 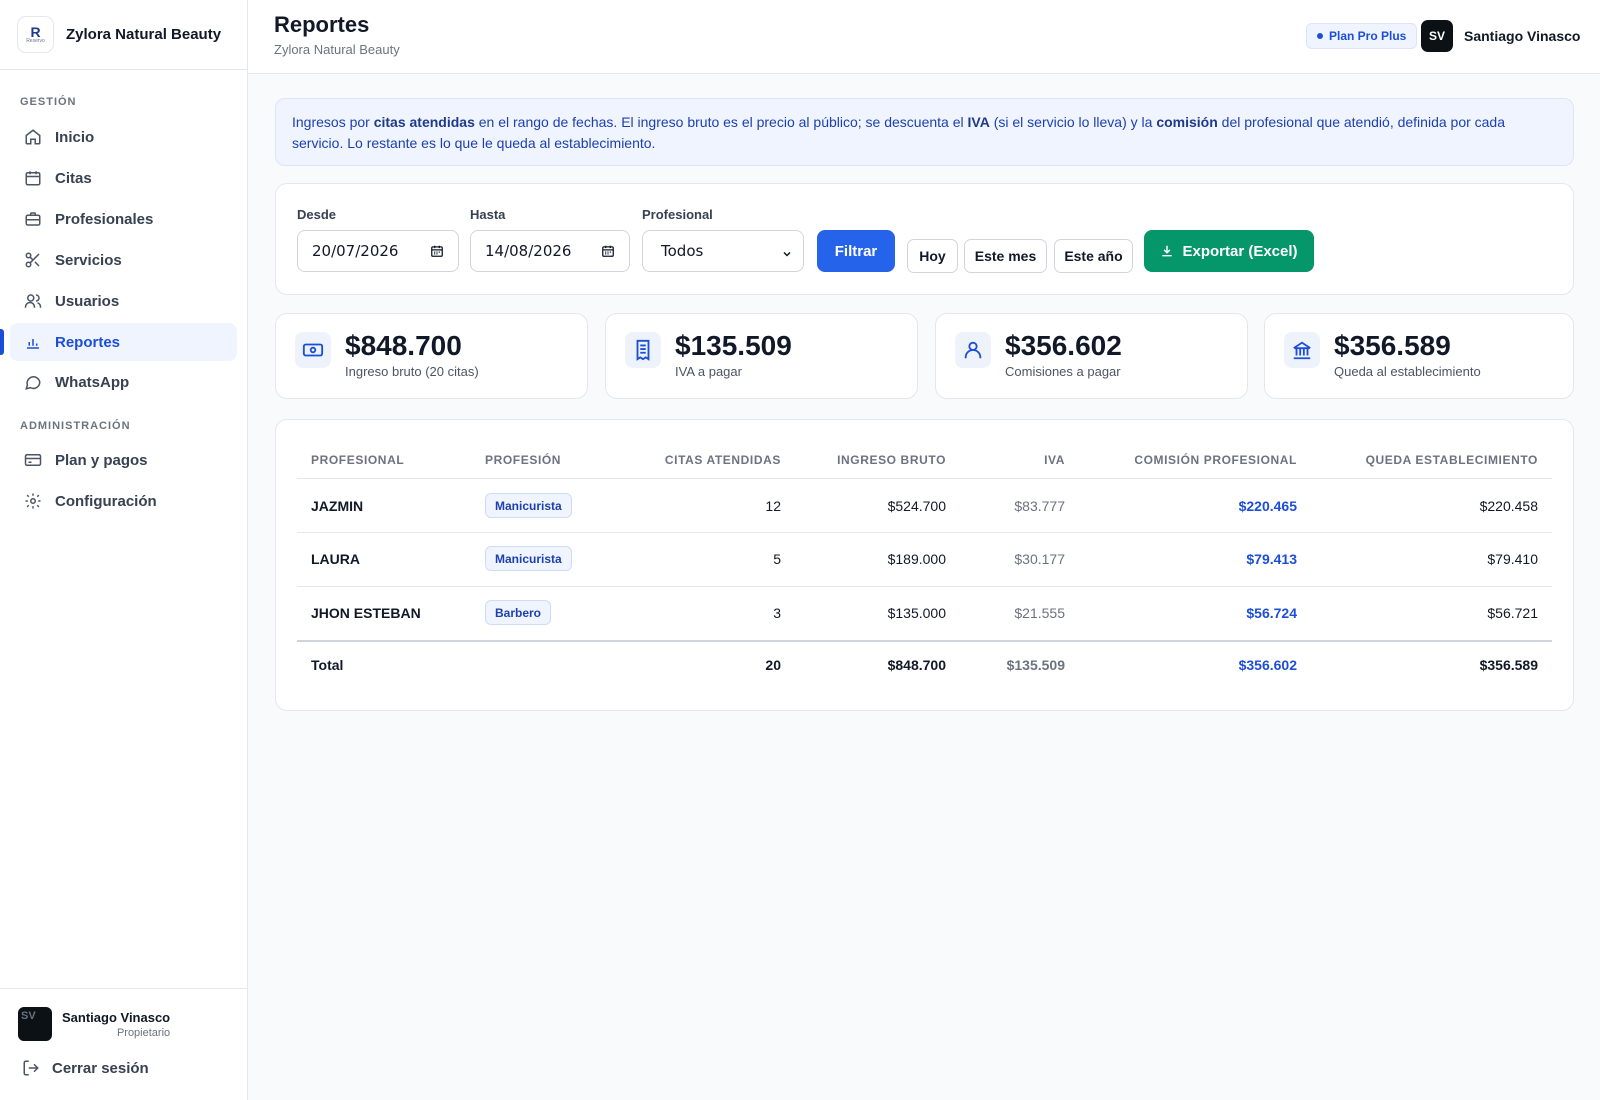 What do you see at coordinates (1451, 460) in the screenshot?
I see `column-header-queda: QUEDA ESTABLECIMIENTO` at bounding box center [1451, 460].